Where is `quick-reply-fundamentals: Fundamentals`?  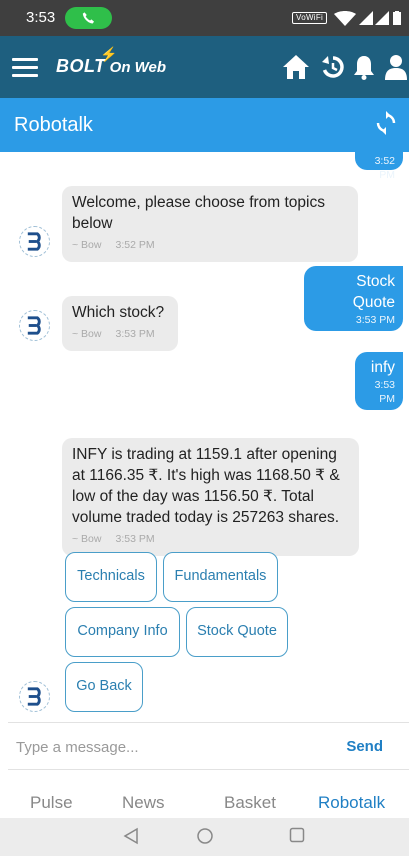
quick-reply-fundamentals: Fundamentals is located at coordinates (220, 577).